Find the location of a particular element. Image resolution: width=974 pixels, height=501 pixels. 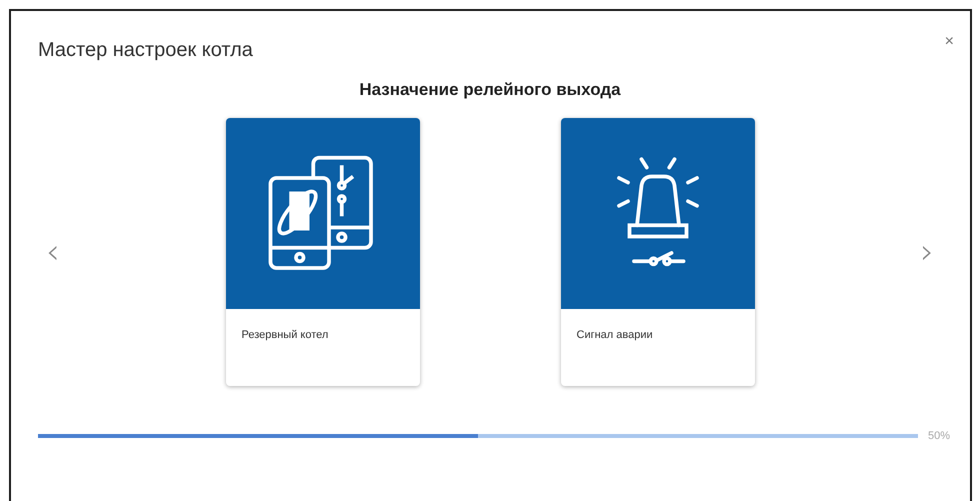

previous-button: ‹ is located at coordinates (53, 252).